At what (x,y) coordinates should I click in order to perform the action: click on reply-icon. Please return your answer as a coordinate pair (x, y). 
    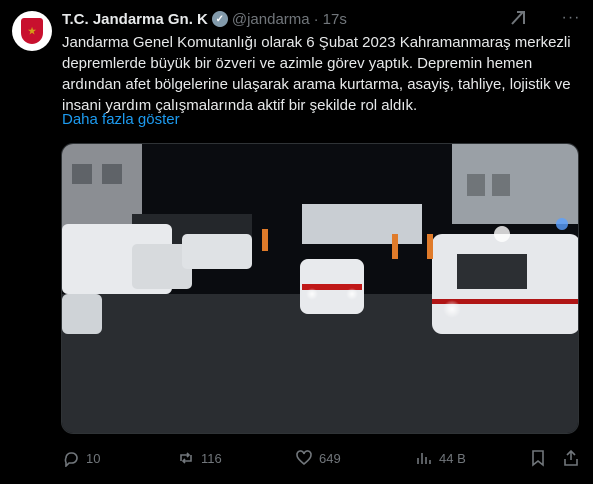
    Looking at the image, I should click on (71, 459).